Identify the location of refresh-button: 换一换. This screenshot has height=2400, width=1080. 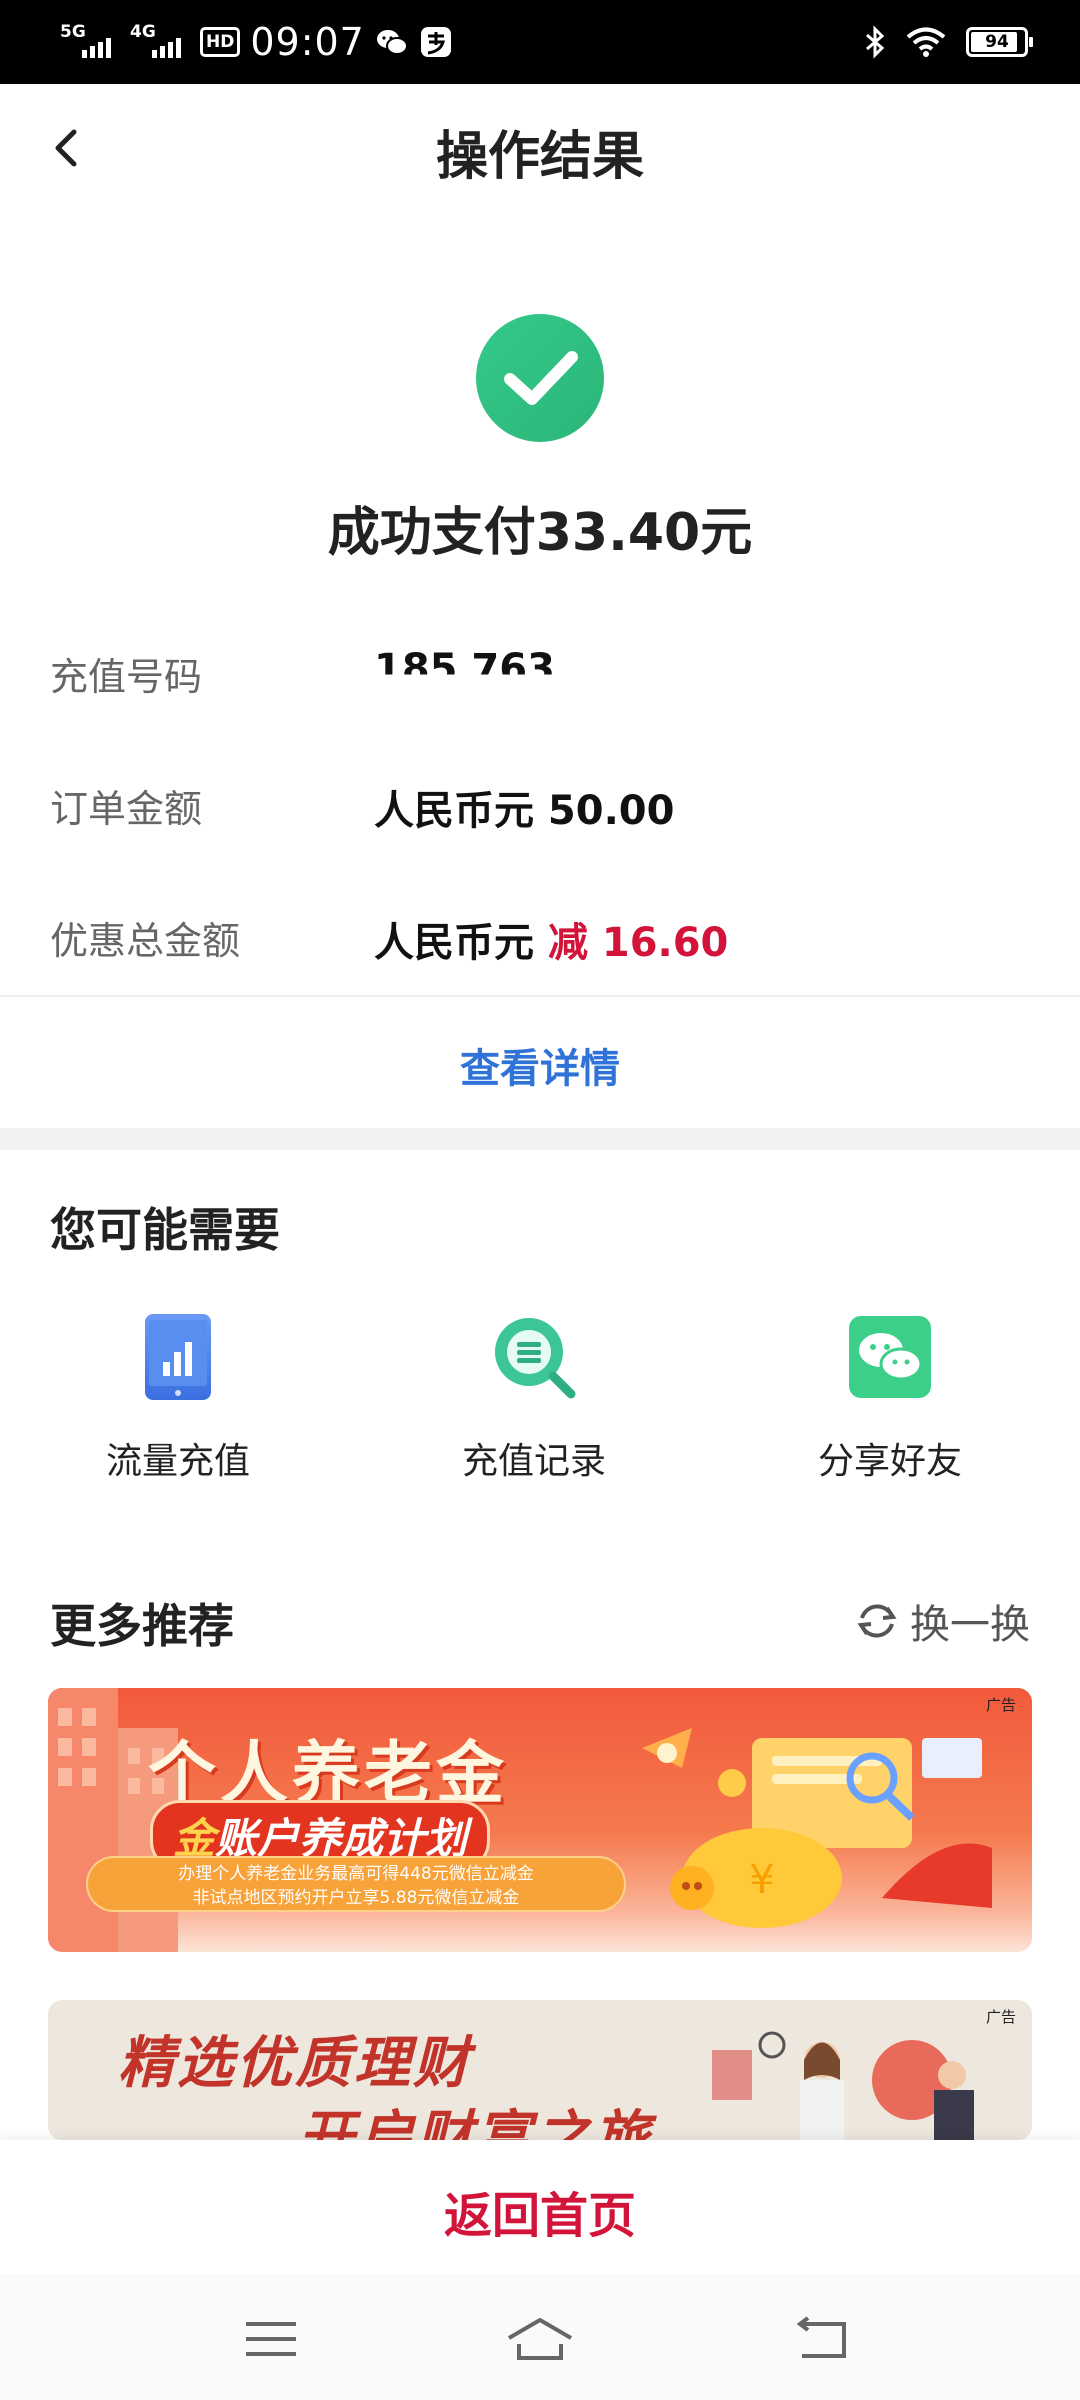
(942, 1621).